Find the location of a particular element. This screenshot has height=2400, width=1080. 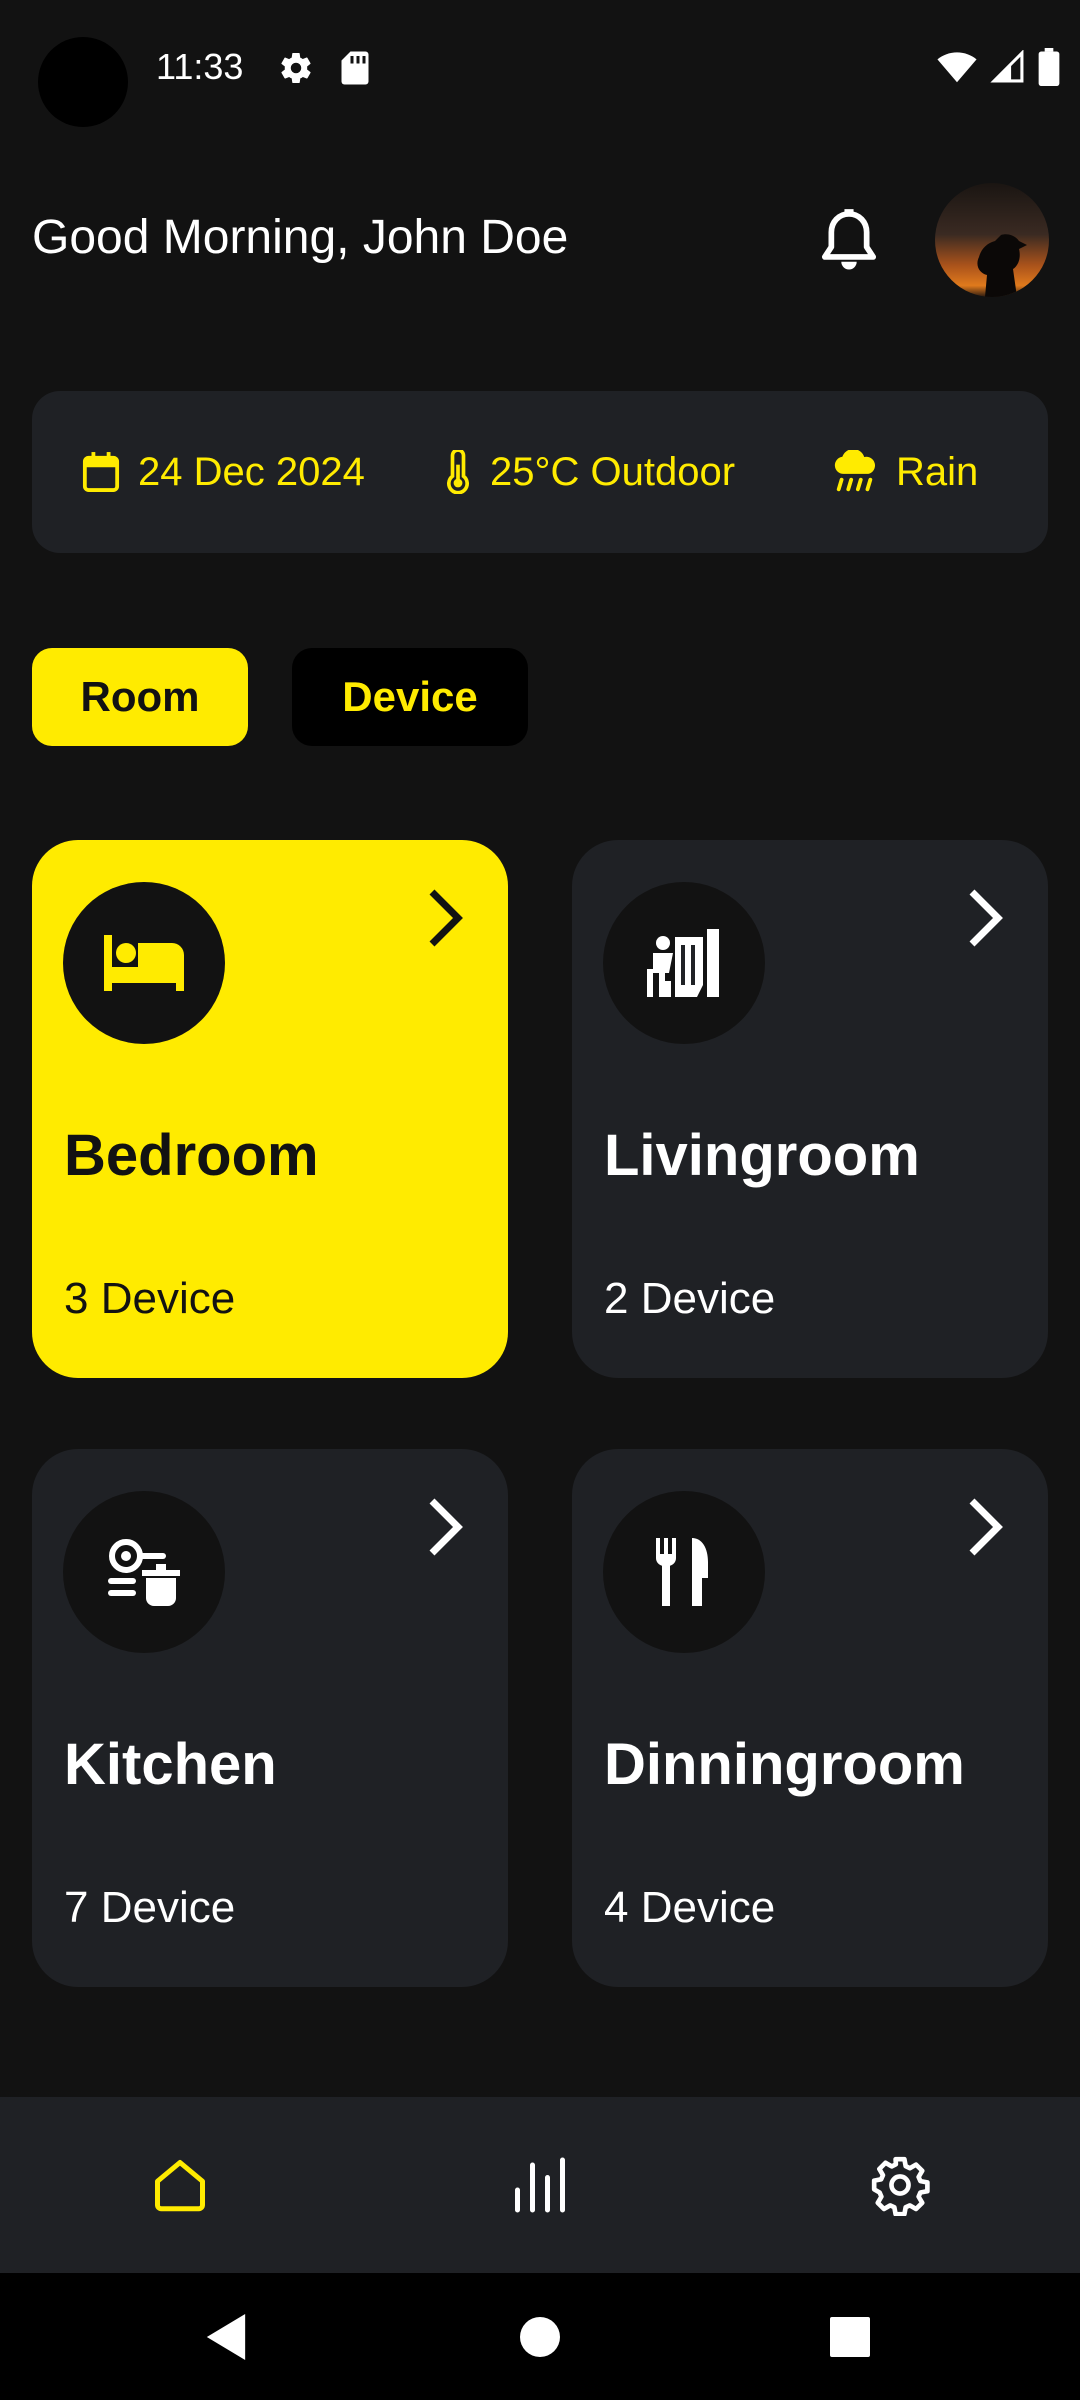

room-name: Livingroom is located at coordinates (762, 1155).